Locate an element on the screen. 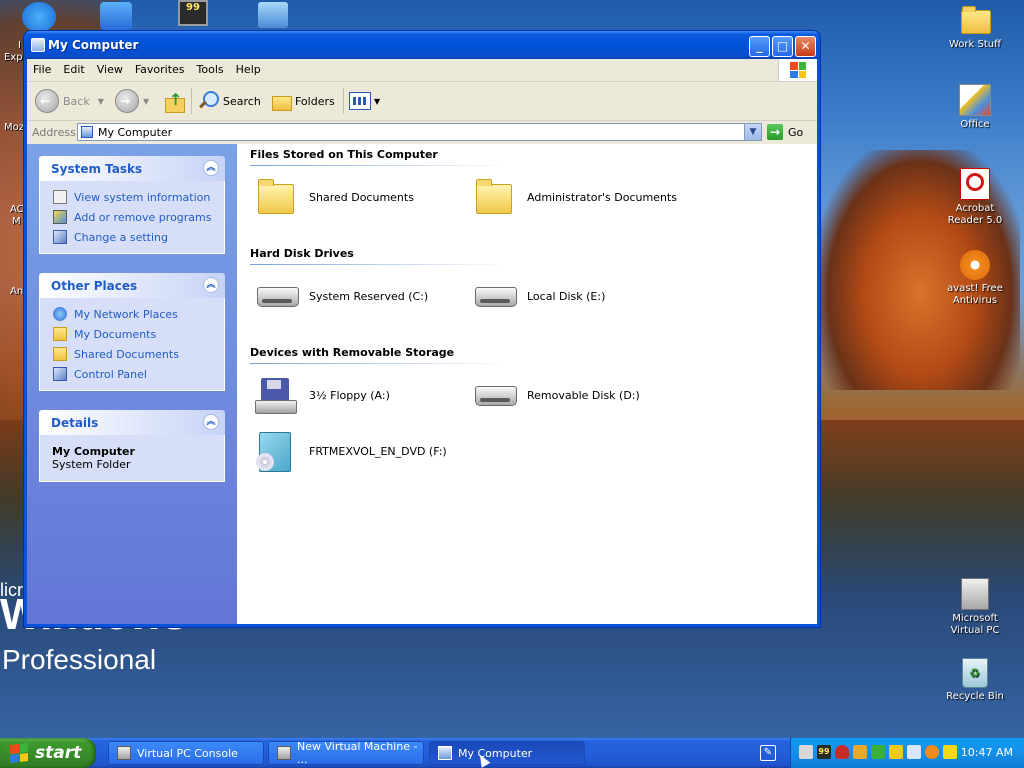  windows-flag-icon is located at coordinates (19, 753).